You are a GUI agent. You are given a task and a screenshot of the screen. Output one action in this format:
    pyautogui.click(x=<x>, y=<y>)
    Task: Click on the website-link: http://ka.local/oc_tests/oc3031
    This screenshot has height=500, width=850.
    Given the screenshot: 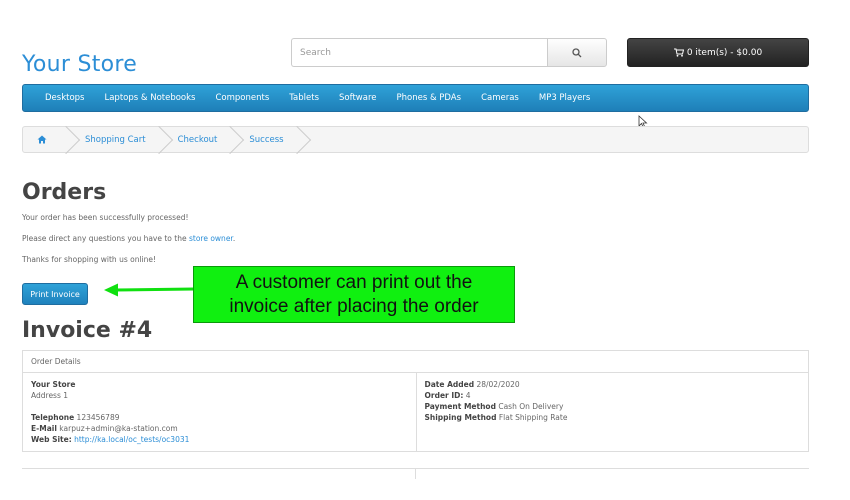 What is the action you would take?
    pyautogui.click(x=131, y=439)
    